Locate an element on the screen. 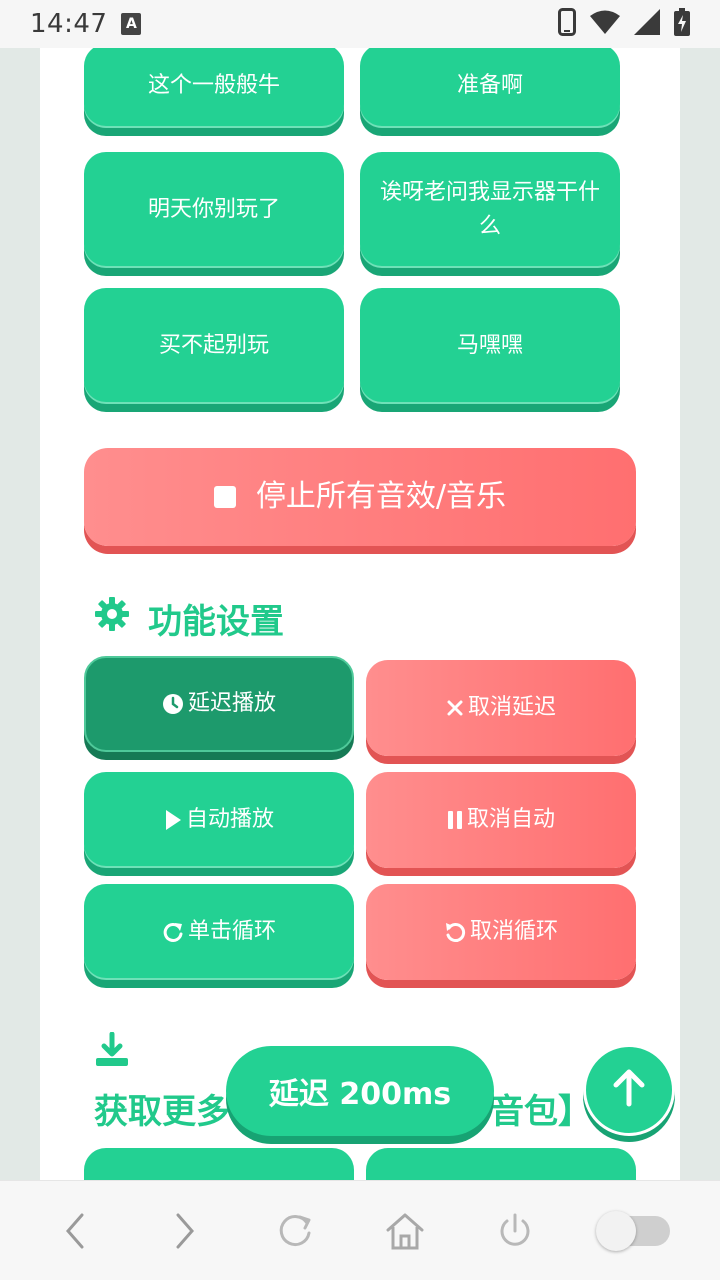 This screenshot has width=720, height=1280. sound-button: 诶呀老问我显示器干什么 is located at coordinates (490, 210).